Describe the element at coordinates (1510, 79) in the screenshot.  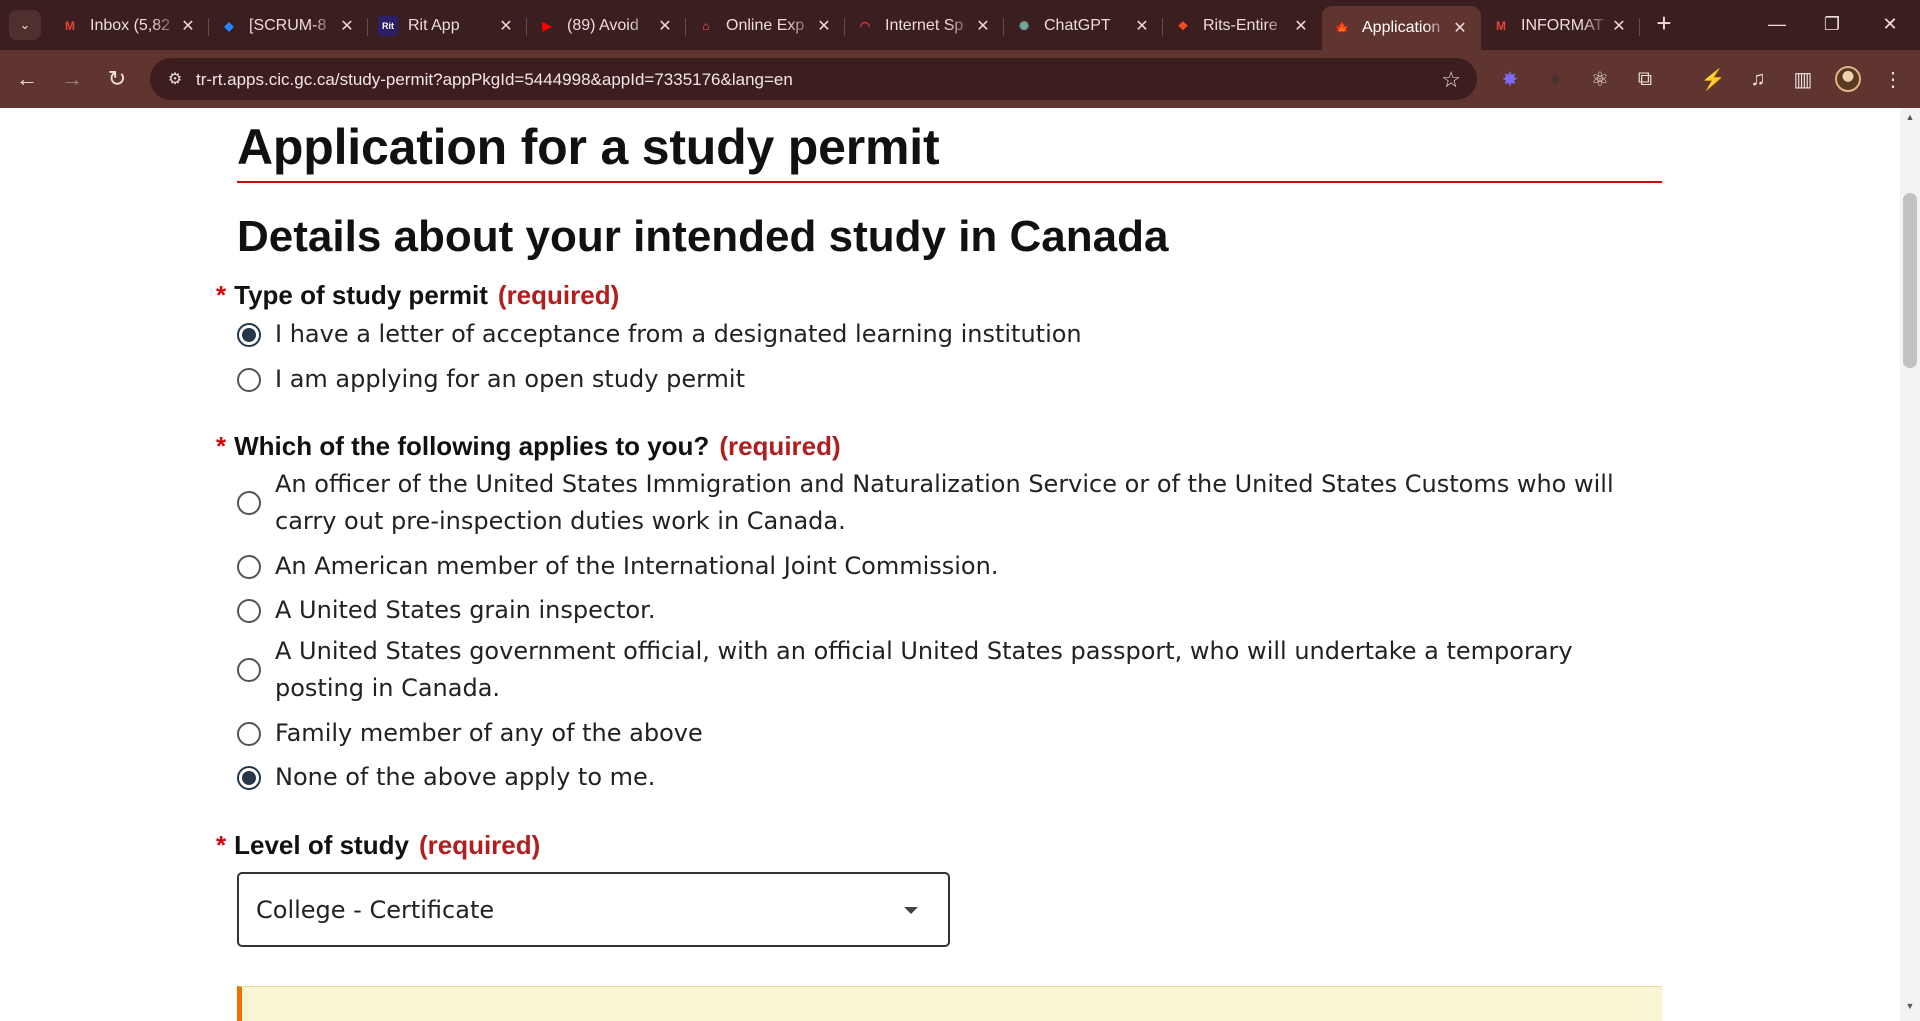
I see `extension-icon: ✸` at that location.